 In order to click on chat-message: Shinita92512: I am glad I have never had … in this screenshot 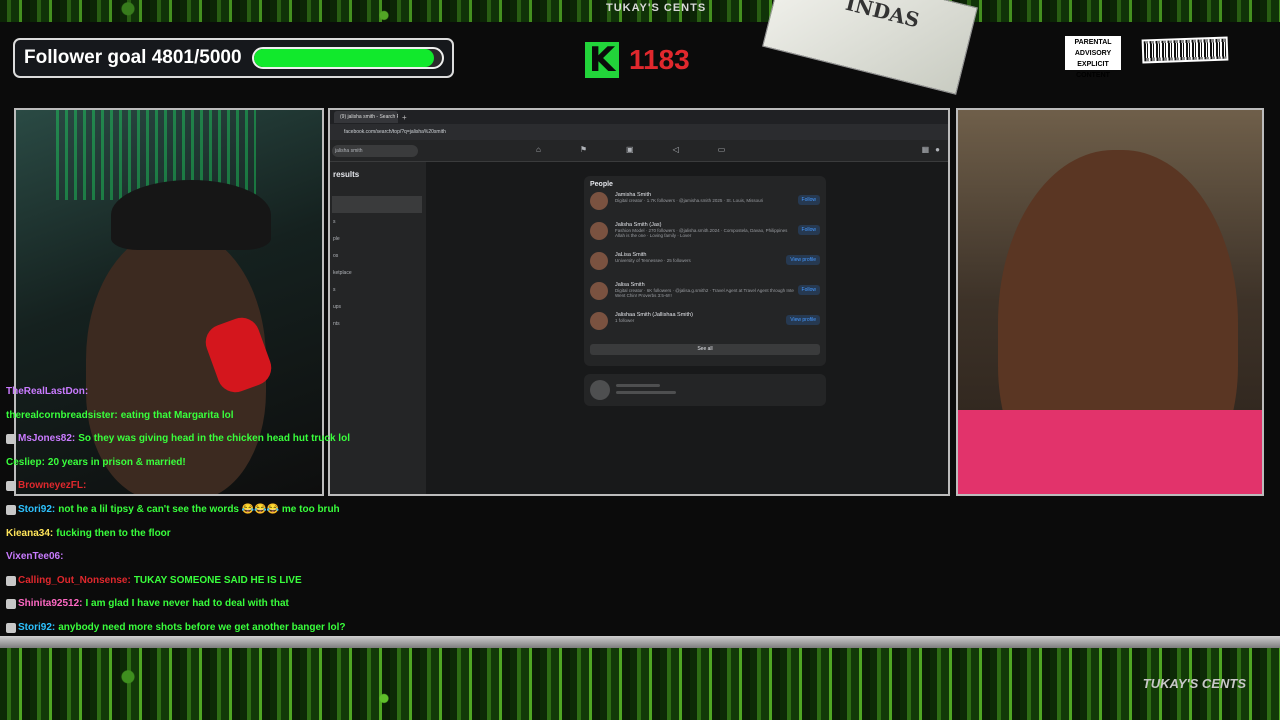, I will do `click(216, 604)`.